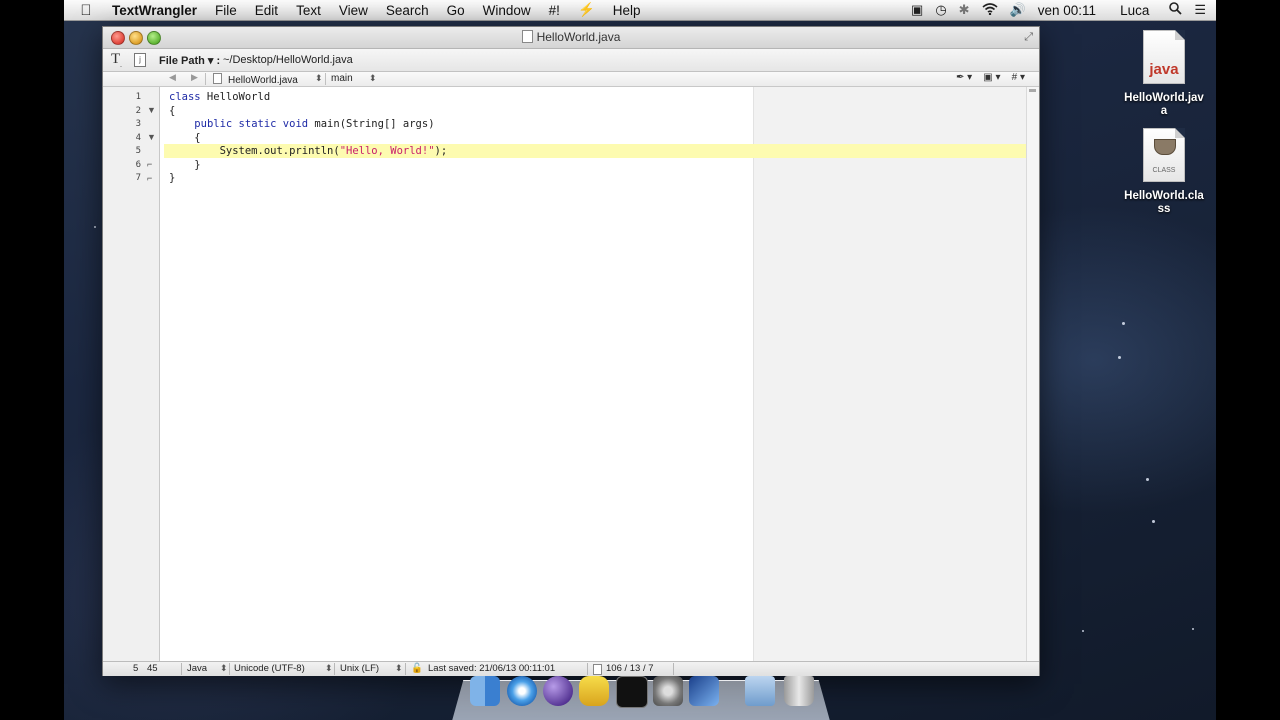  What do you see at coordinates (371, 124) in the screenshot?
I see `code-text: main(String[] args)` at bounding box center [371, 124].